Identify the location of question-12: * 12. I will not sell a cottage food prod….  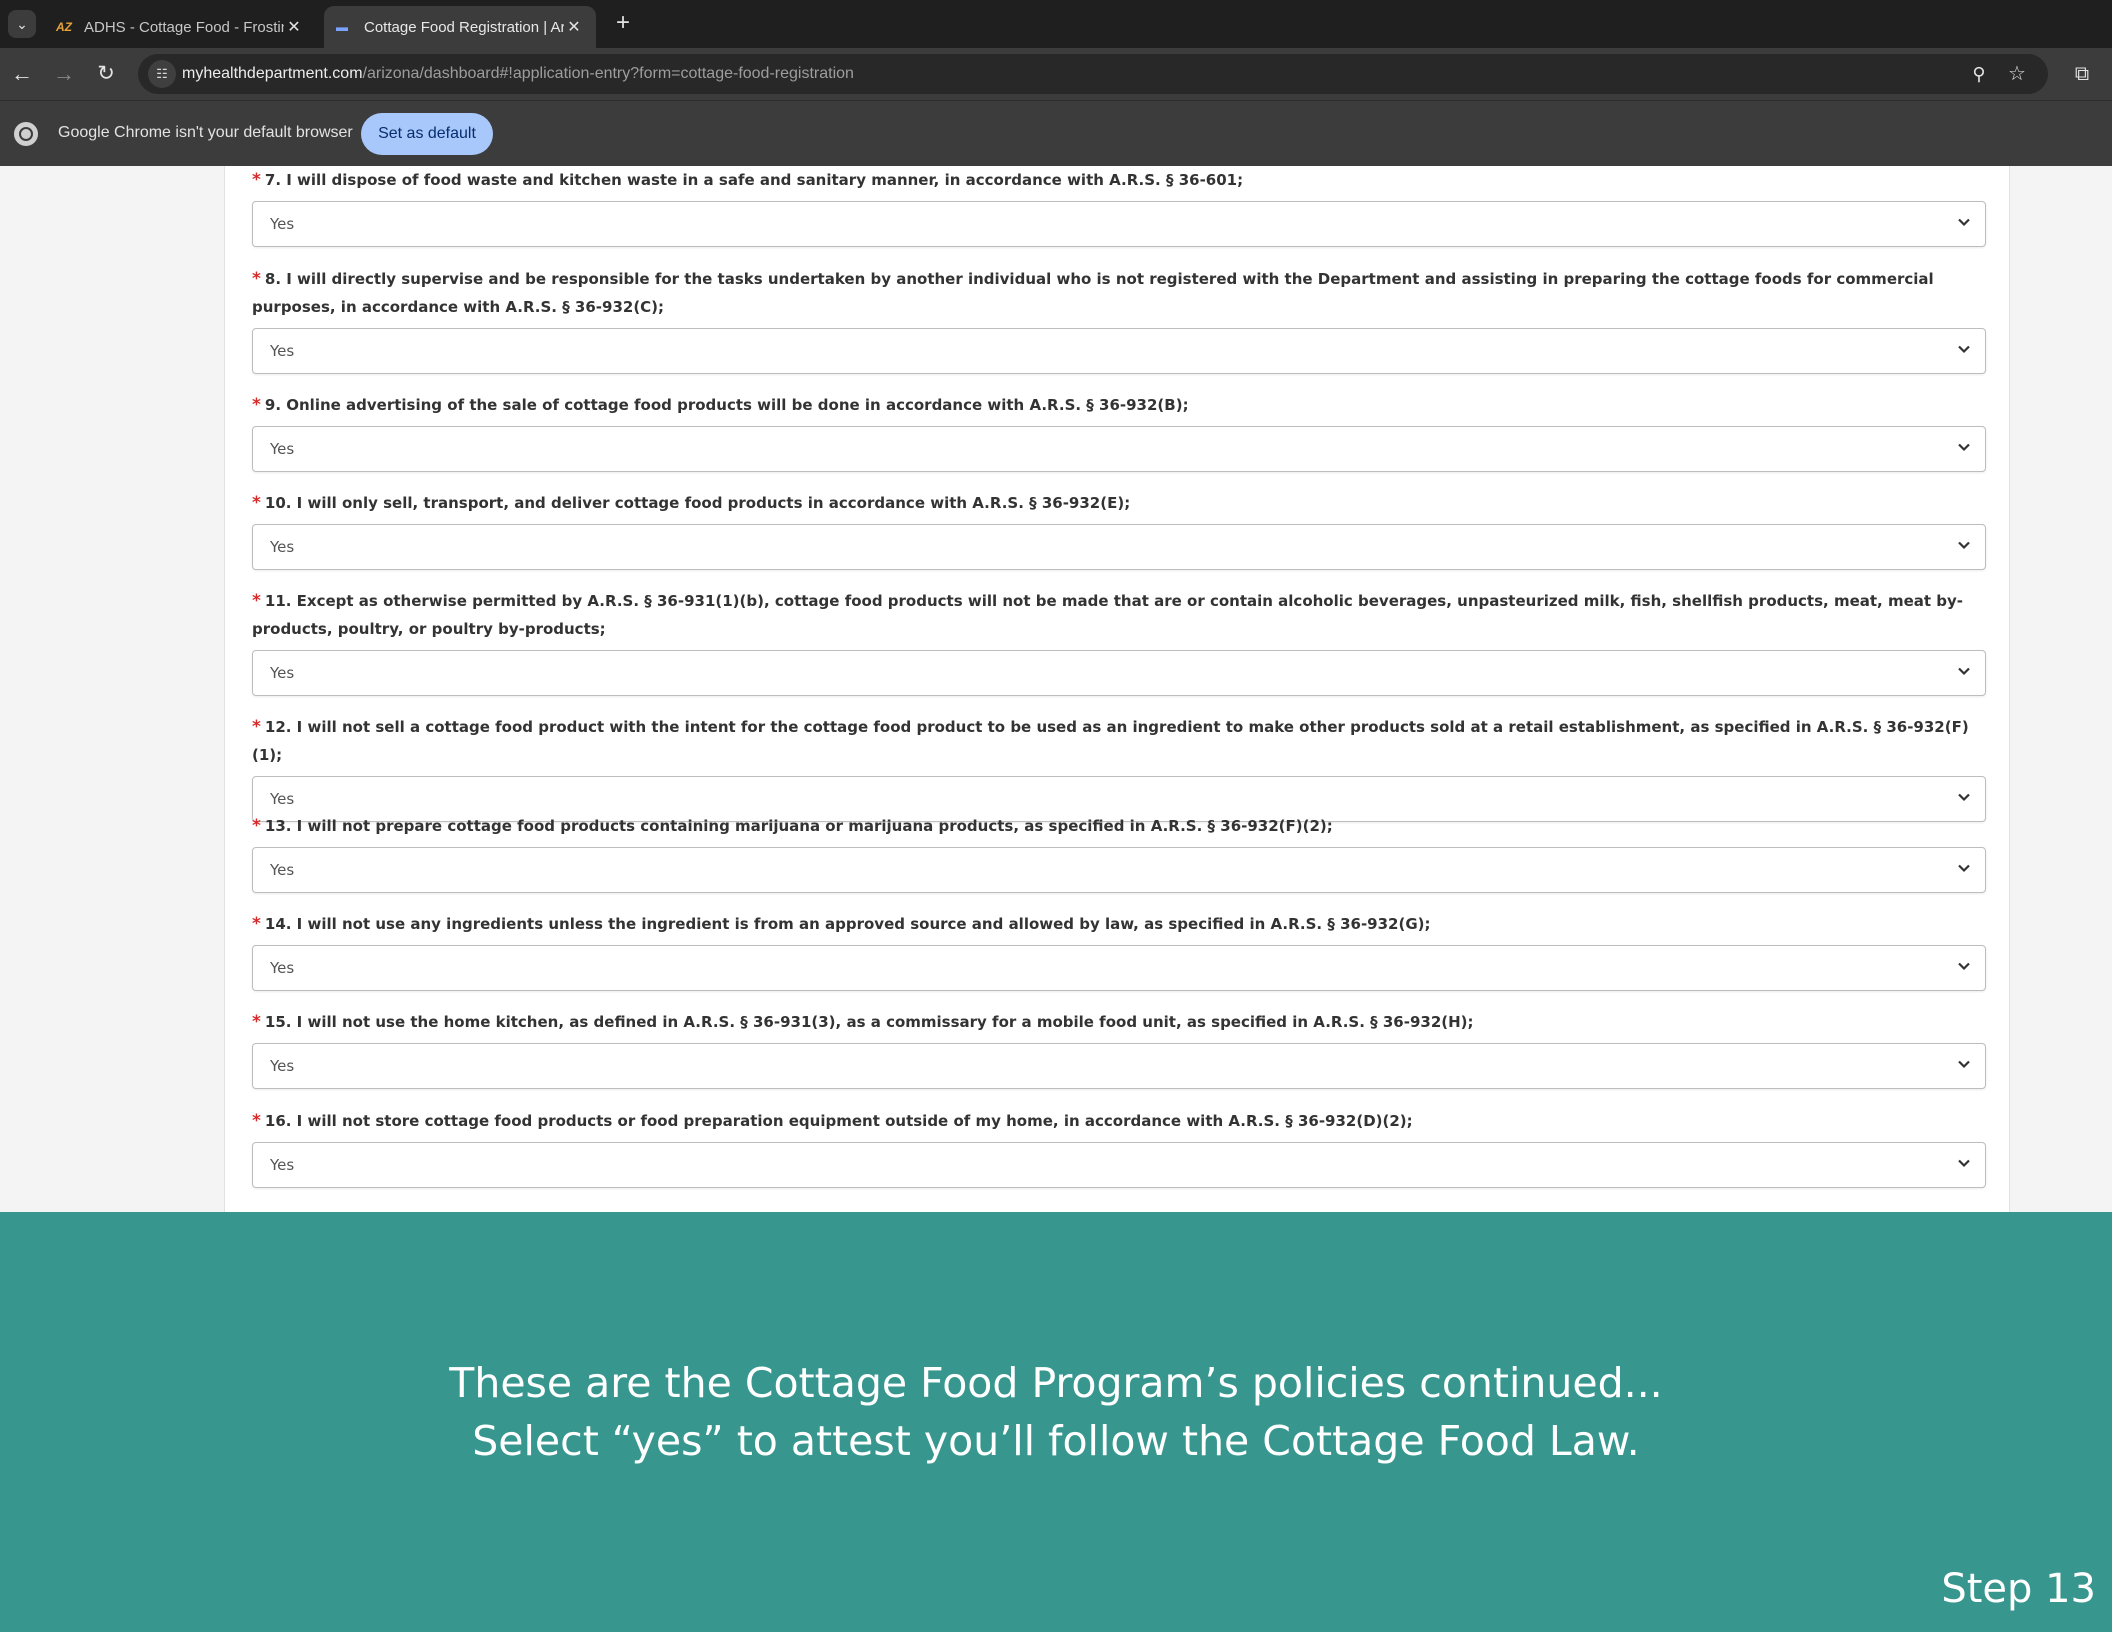
(1120, 767).